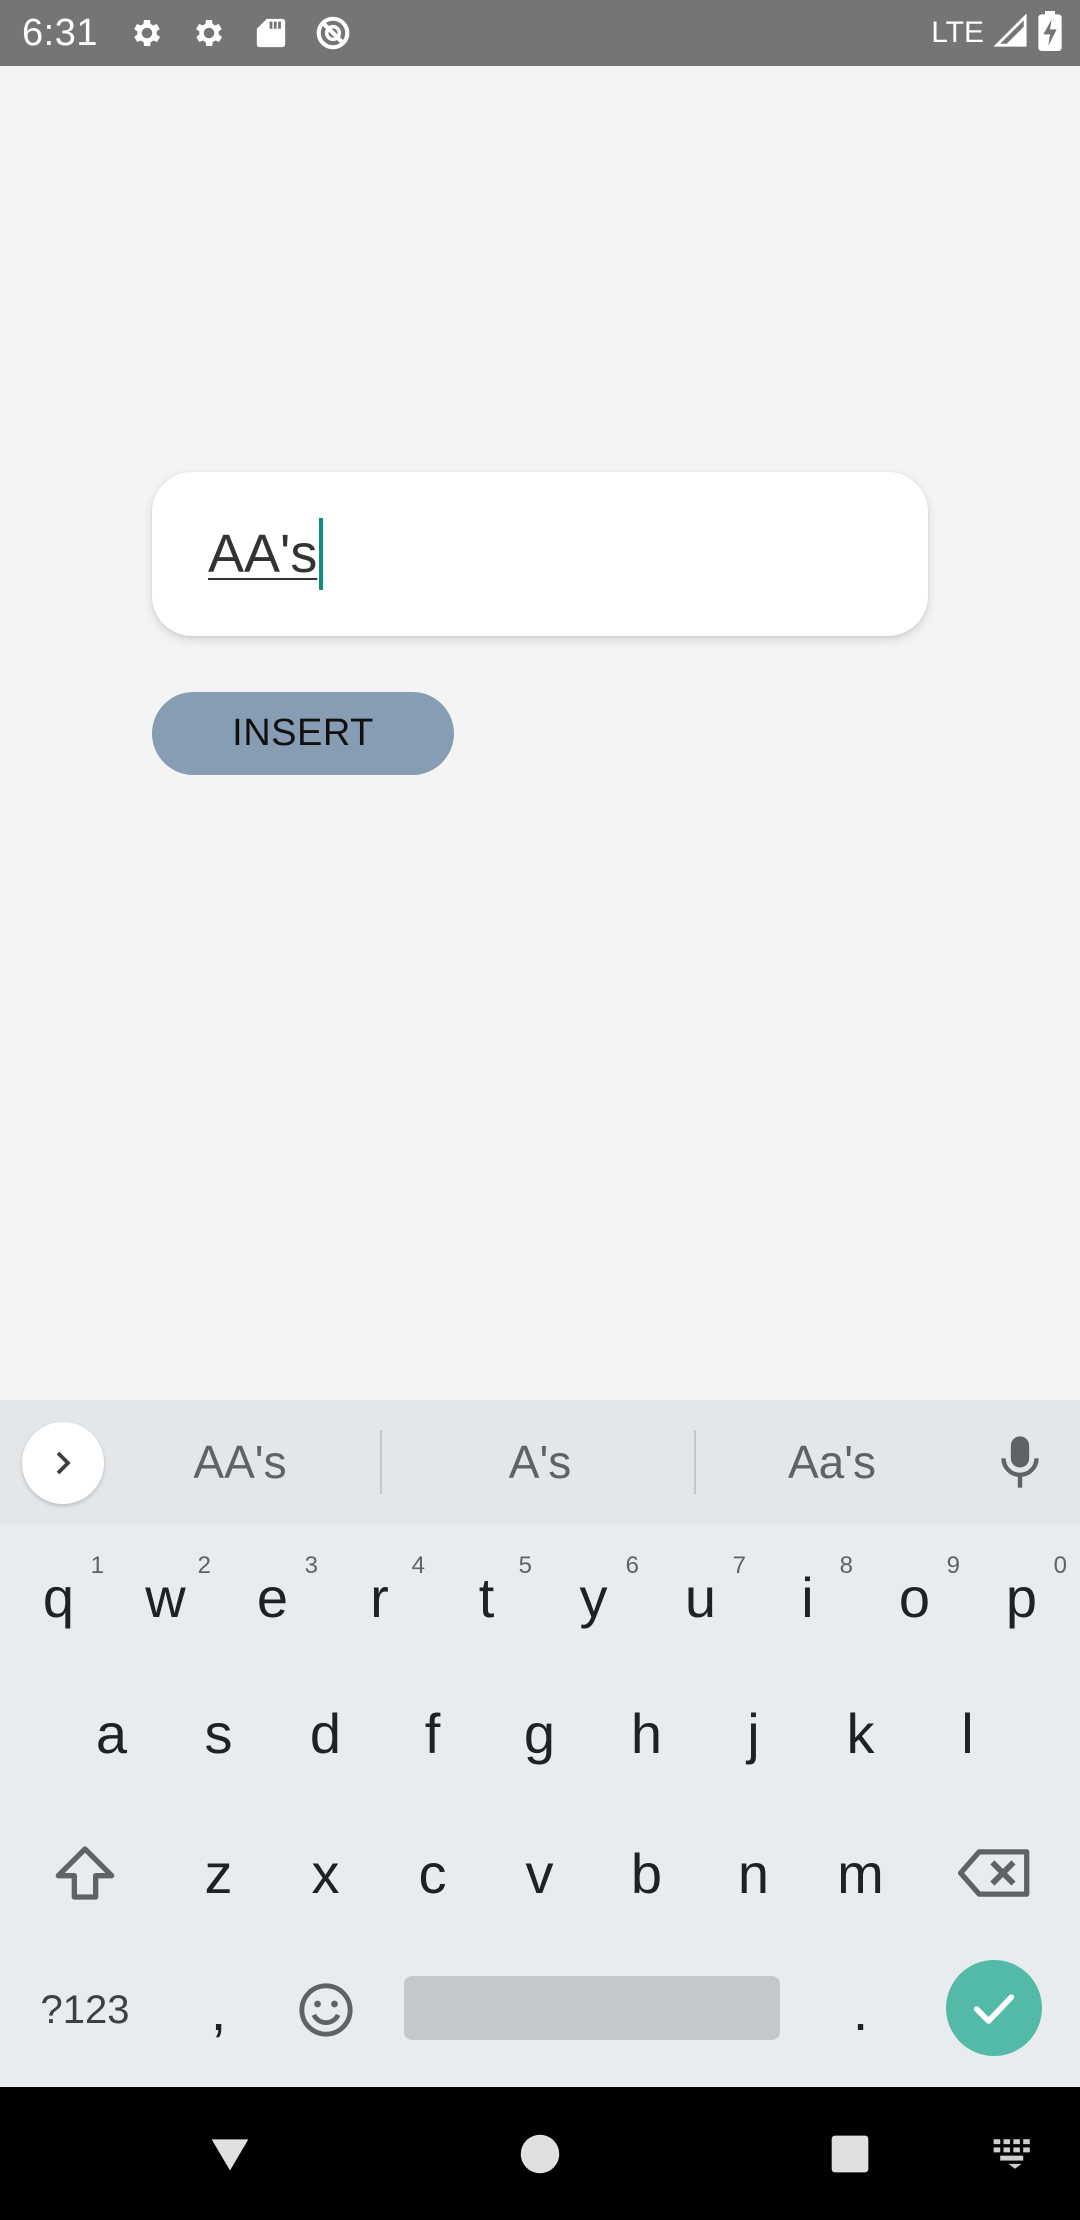 The image size is (1080, 2220). Describe the element at coordinates (525, 1565) in the screenshot. I see `key-hint: 5` at that location.